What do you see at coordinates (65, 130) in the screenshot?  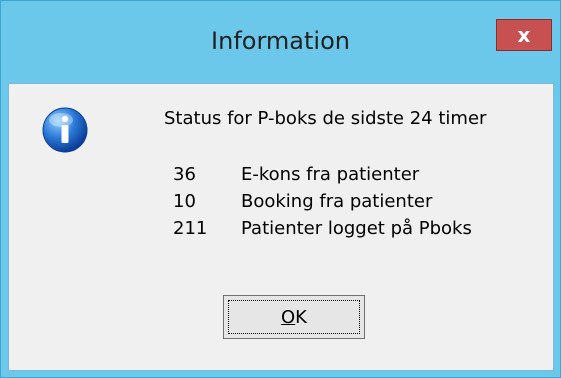 I see `information-icon` at bounding box center [65, 130].